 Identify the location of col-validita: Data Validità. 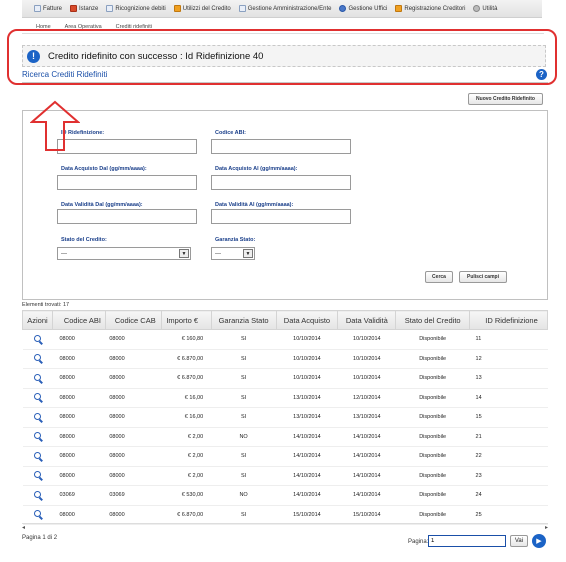
(367, 320).